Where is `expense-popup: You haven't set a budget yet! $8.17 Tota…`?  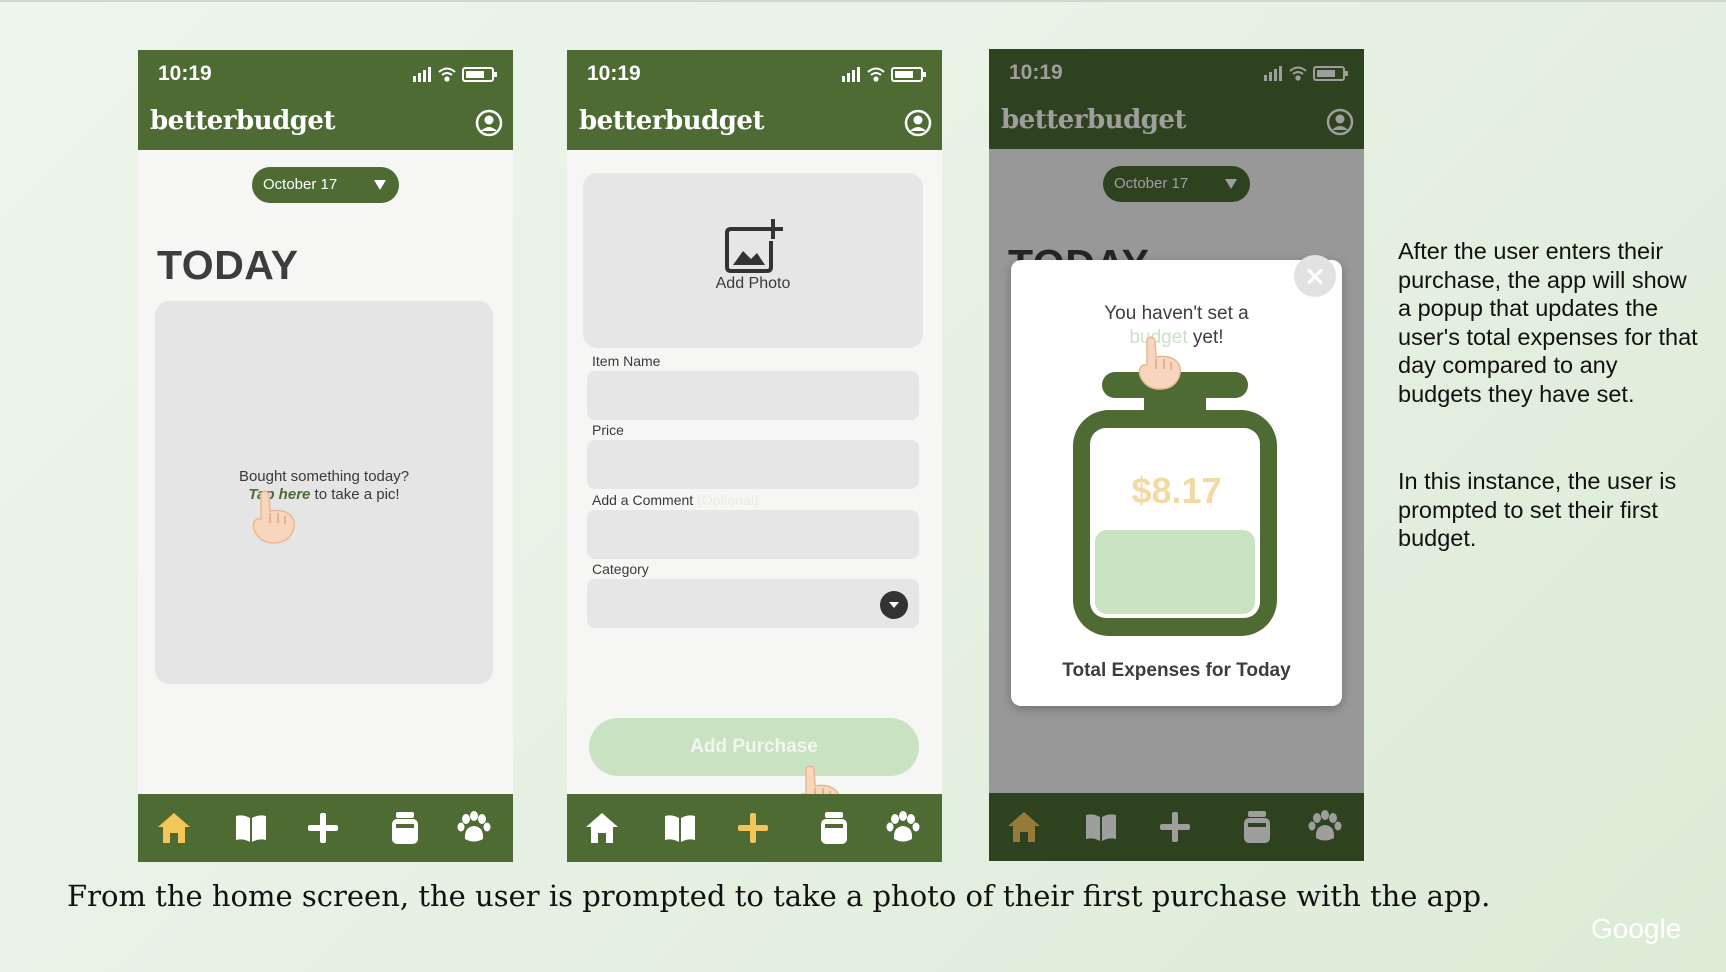 expense-popup: You haven't set a budget yet! $8.17 Tota… is located at coordinates (1176, 483).